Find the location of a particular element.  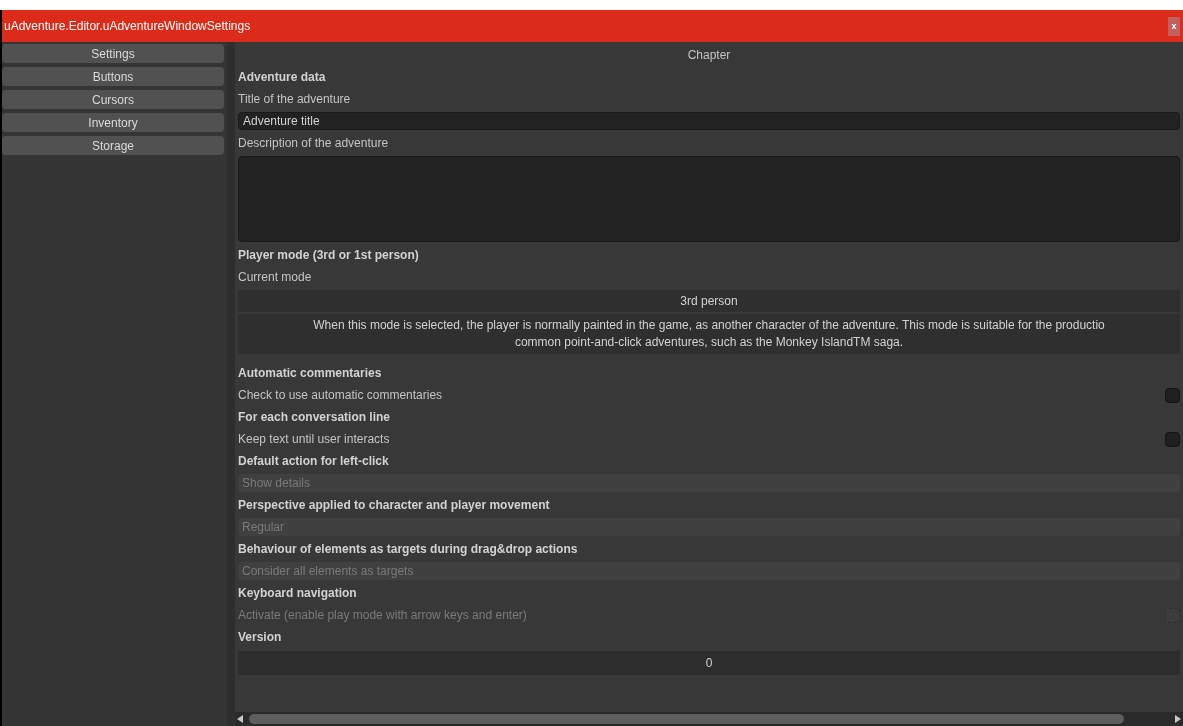

section-heading: Version is located at coordinates (260, 637).